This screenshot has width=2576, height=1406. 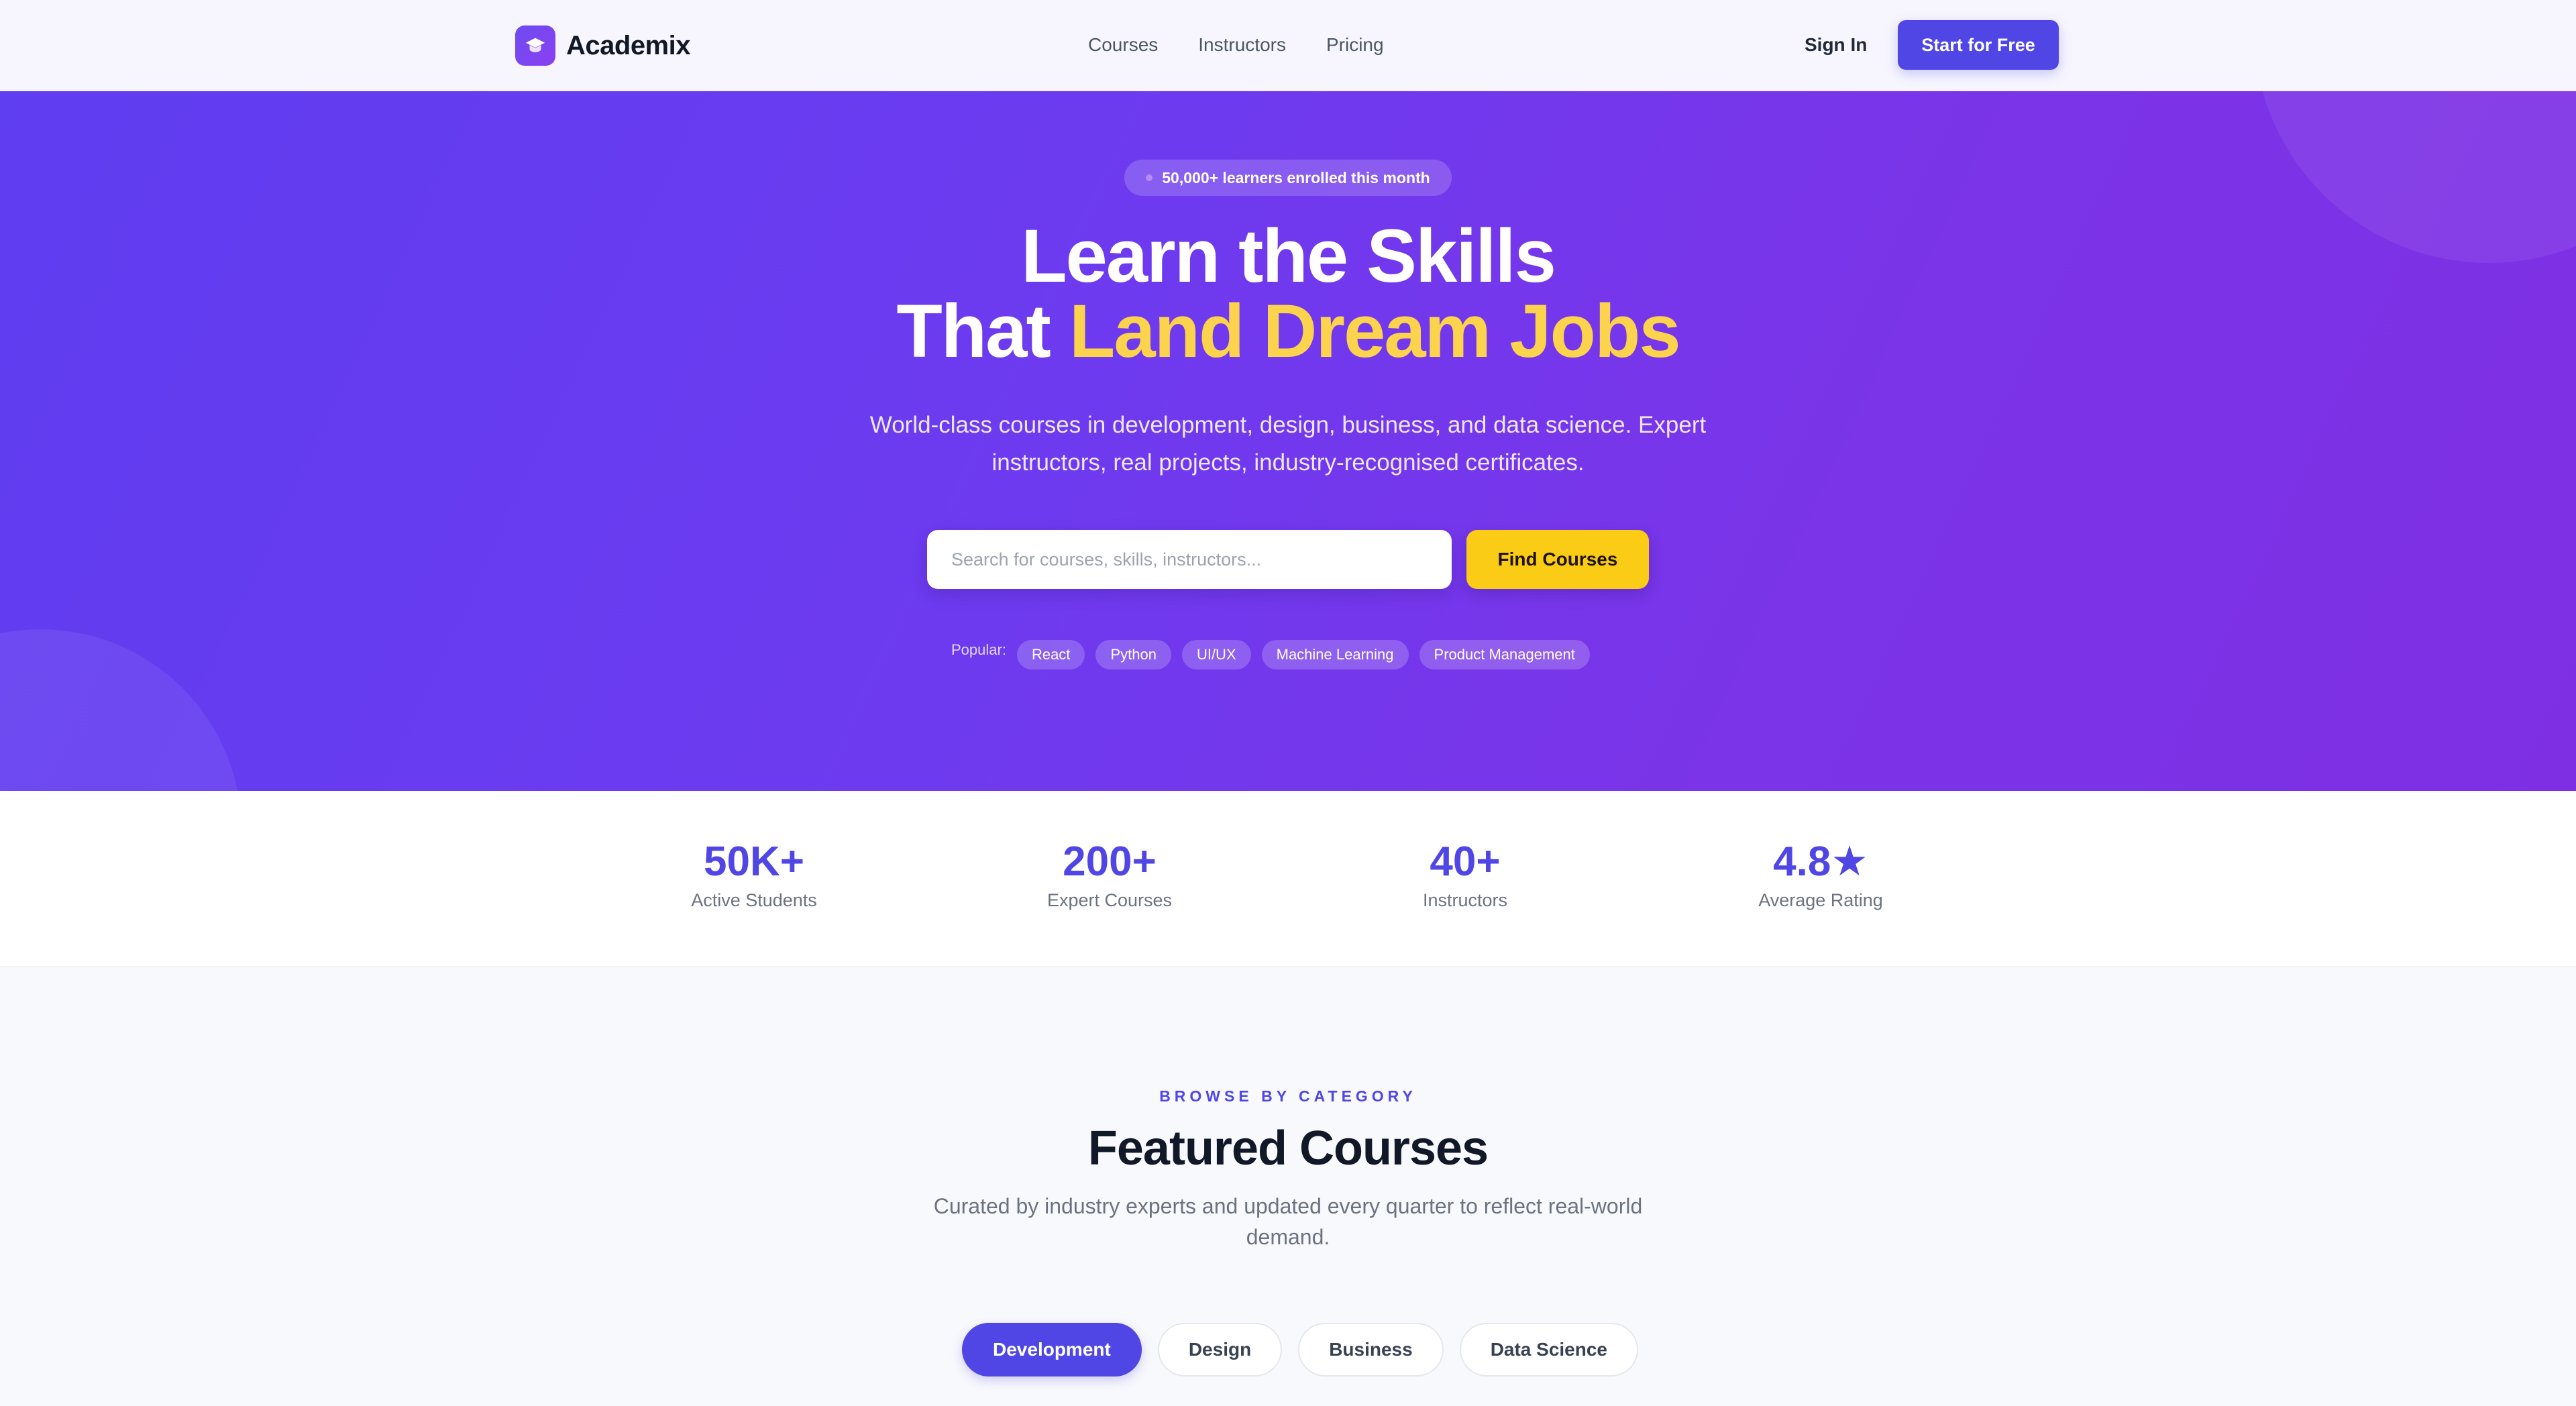 I want to click on tag-python: Python, so click(x=1133, y=654).